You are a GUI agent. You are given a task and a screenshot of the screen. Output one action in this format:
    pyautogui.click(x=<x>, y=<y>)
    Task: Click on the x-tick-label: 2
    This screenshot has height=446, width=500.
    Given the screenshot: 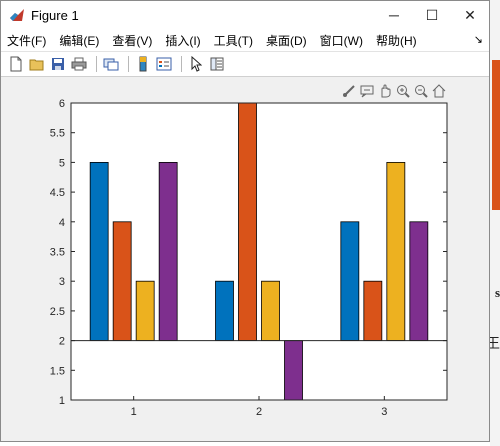 What is the action you would take?
    pyautogui.click(x=259, y=412)
    